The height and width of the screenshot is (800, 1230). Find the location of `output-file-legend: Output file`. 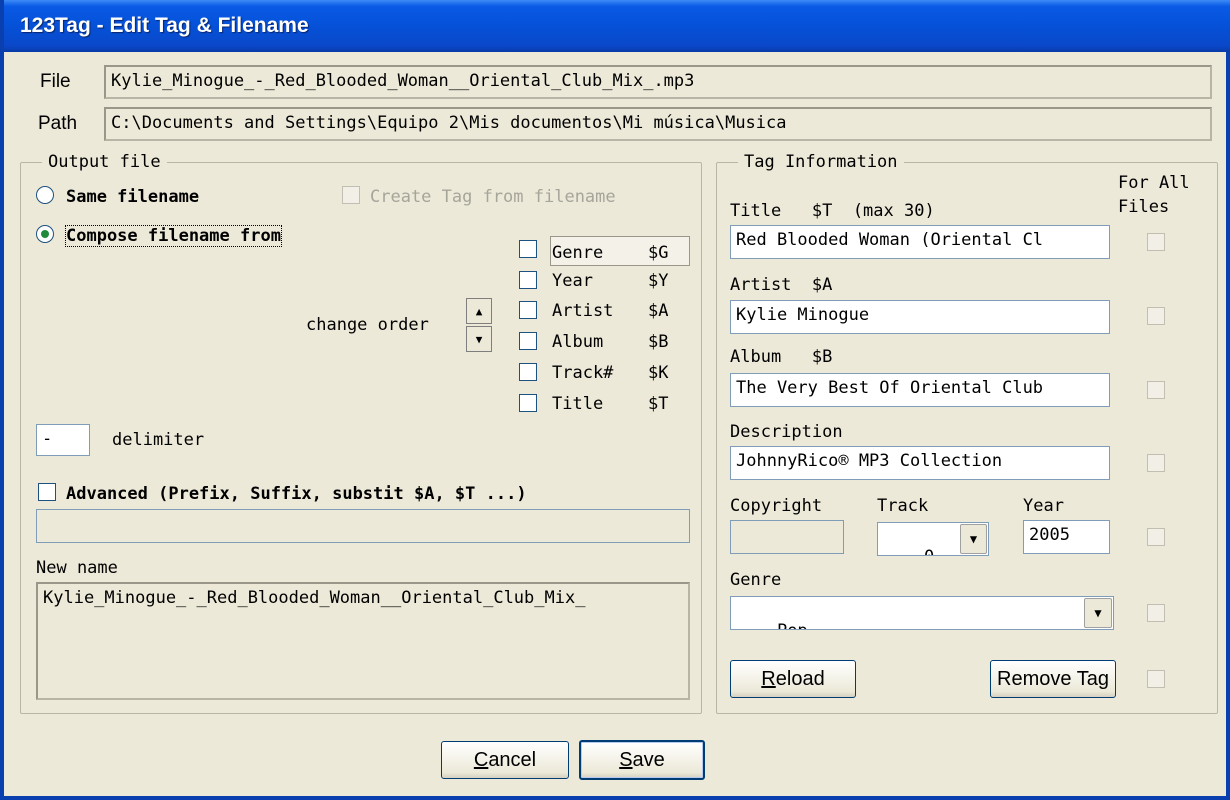

output-file-legend: Output file is located at coordinates (104, 162).